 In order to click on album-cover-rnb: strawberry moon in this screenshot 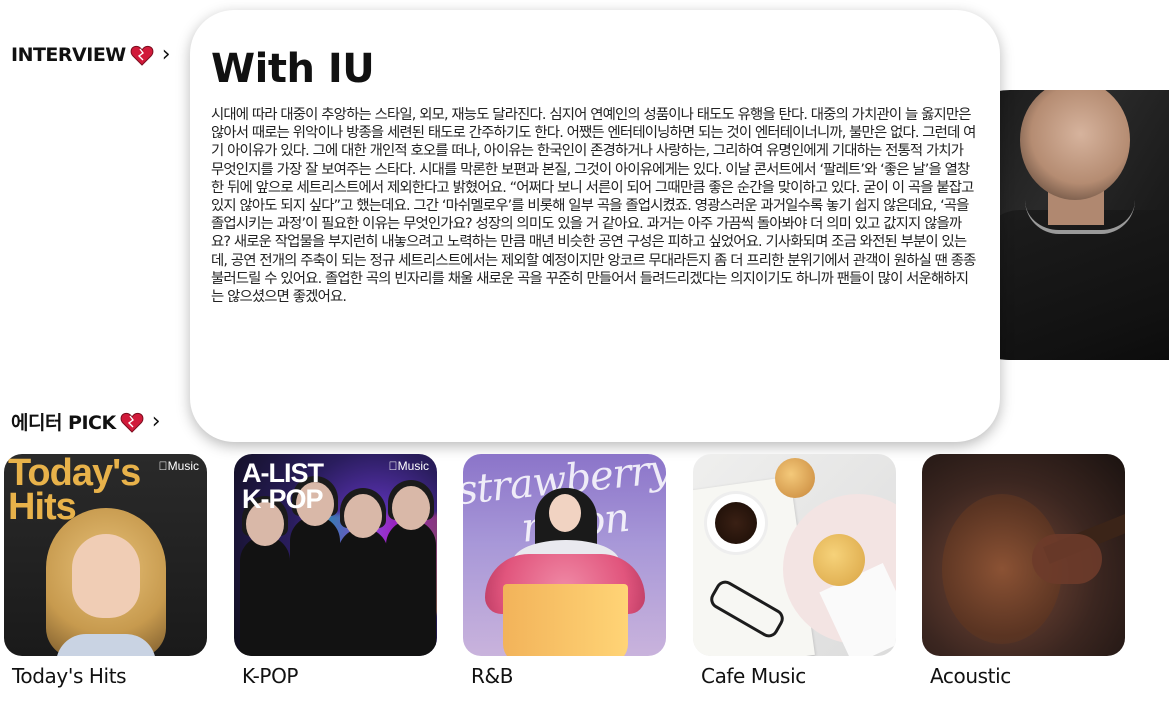, I will do `click(564, 555)`.